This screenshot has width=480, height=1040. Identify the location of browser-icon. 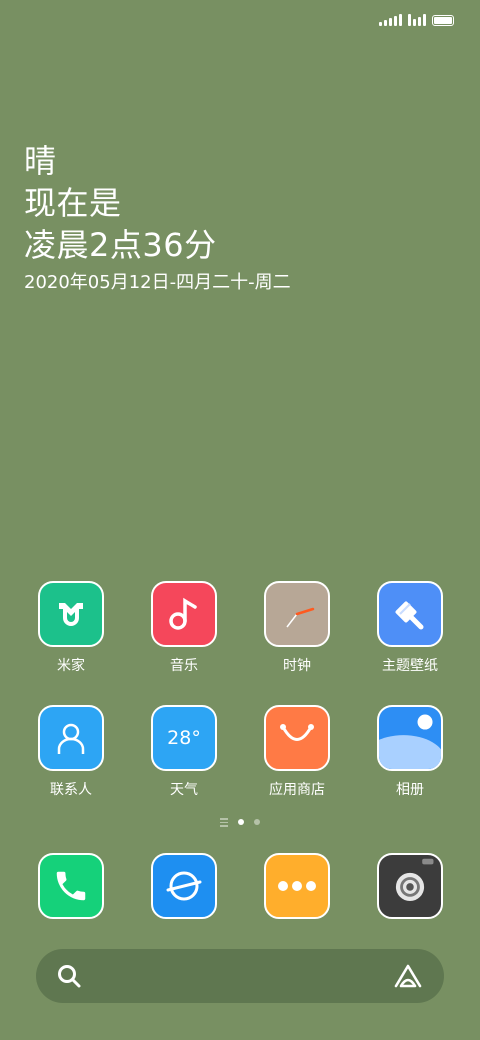
(184, 886).